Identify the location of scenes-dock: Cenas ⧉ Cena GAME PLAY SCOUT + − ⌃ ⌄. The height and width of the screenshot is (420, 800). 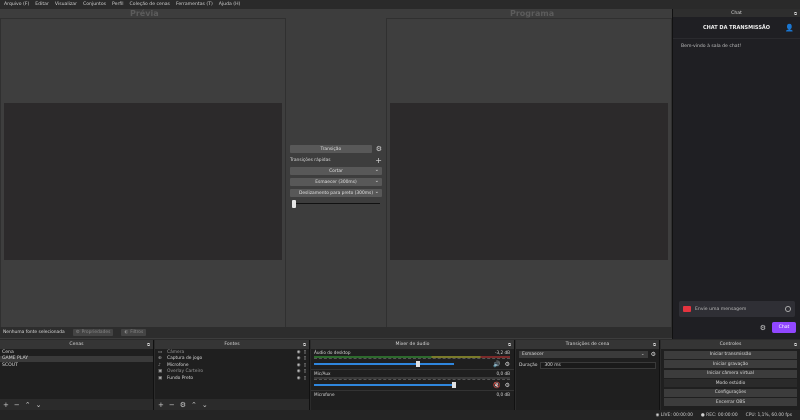
(77, 375).